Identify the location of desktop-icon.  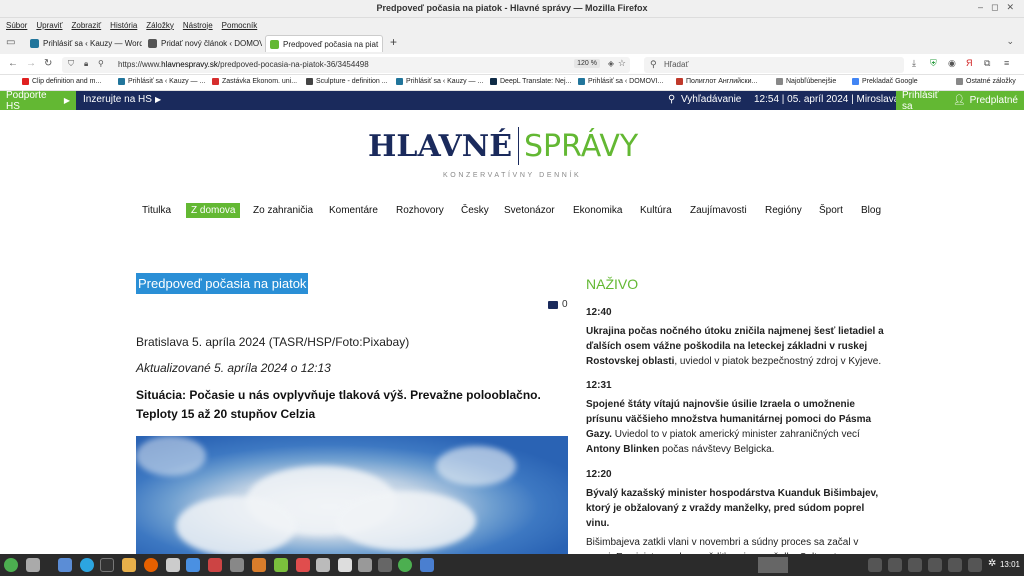
(33, 565).